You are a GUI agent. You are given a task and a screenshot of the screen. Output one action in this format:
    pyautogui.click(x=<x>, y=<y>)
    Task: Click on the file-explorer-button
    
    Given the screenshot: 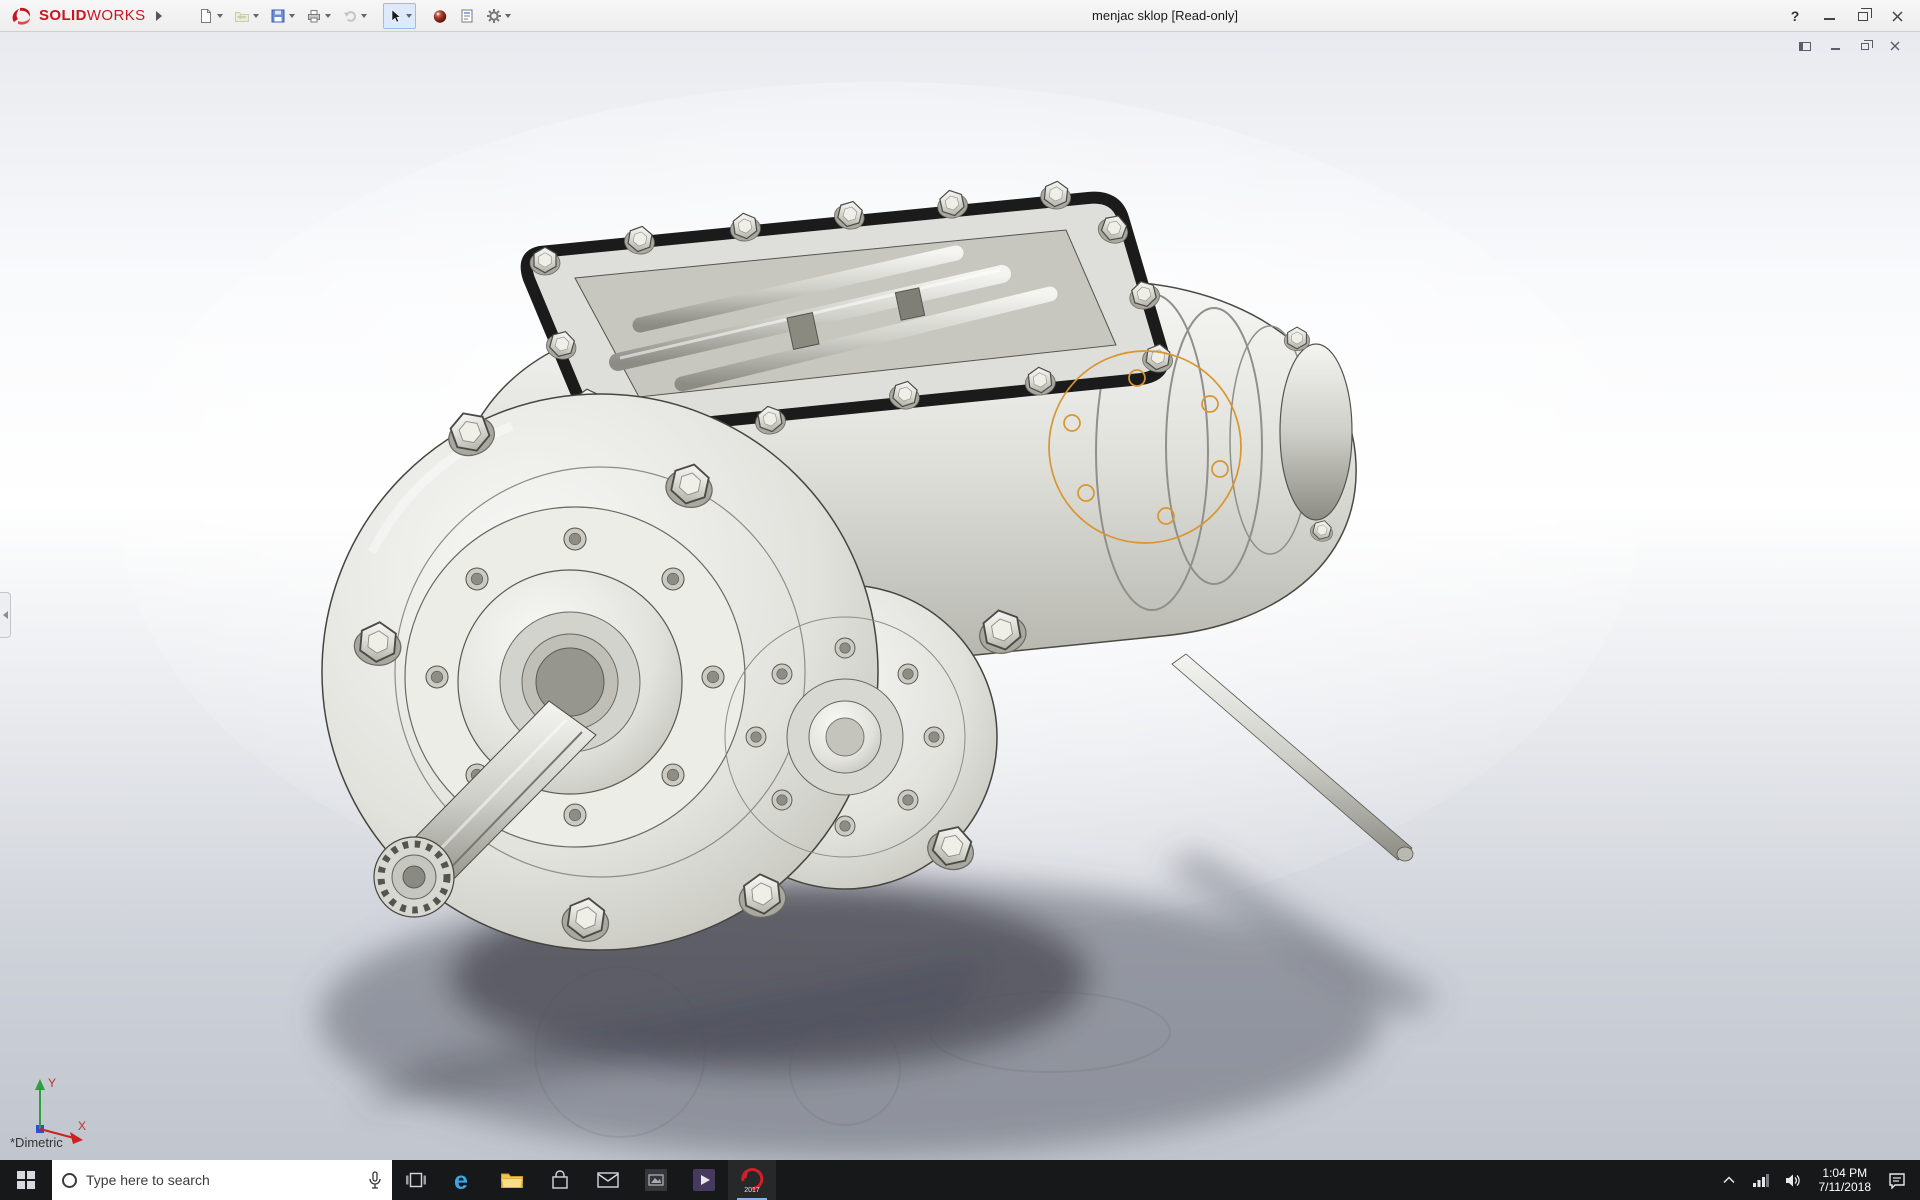 What is the action you would take?
    pyautogui.click(x=512, y=1180)
    